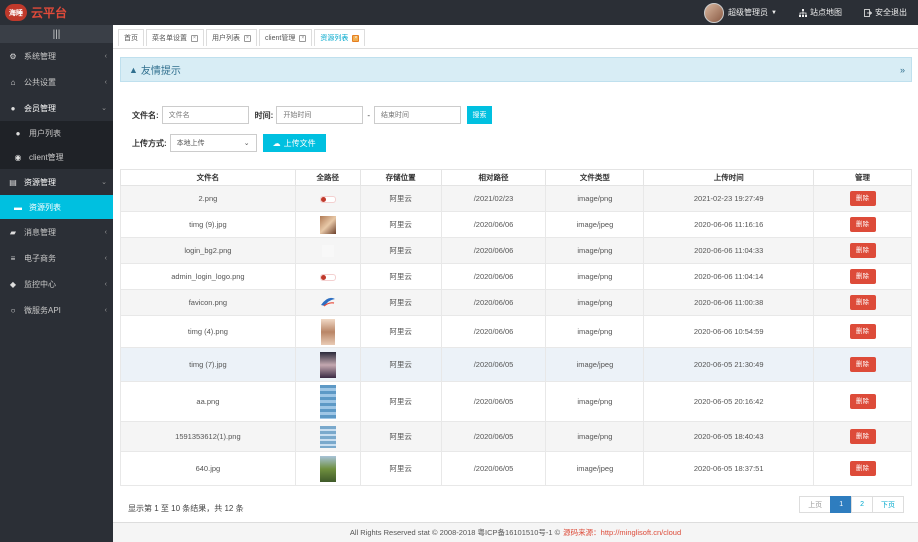 This screenshot has height=542, width=918. I want to click on sidebar-item-client: ◉ client管理, so click(56, 157).